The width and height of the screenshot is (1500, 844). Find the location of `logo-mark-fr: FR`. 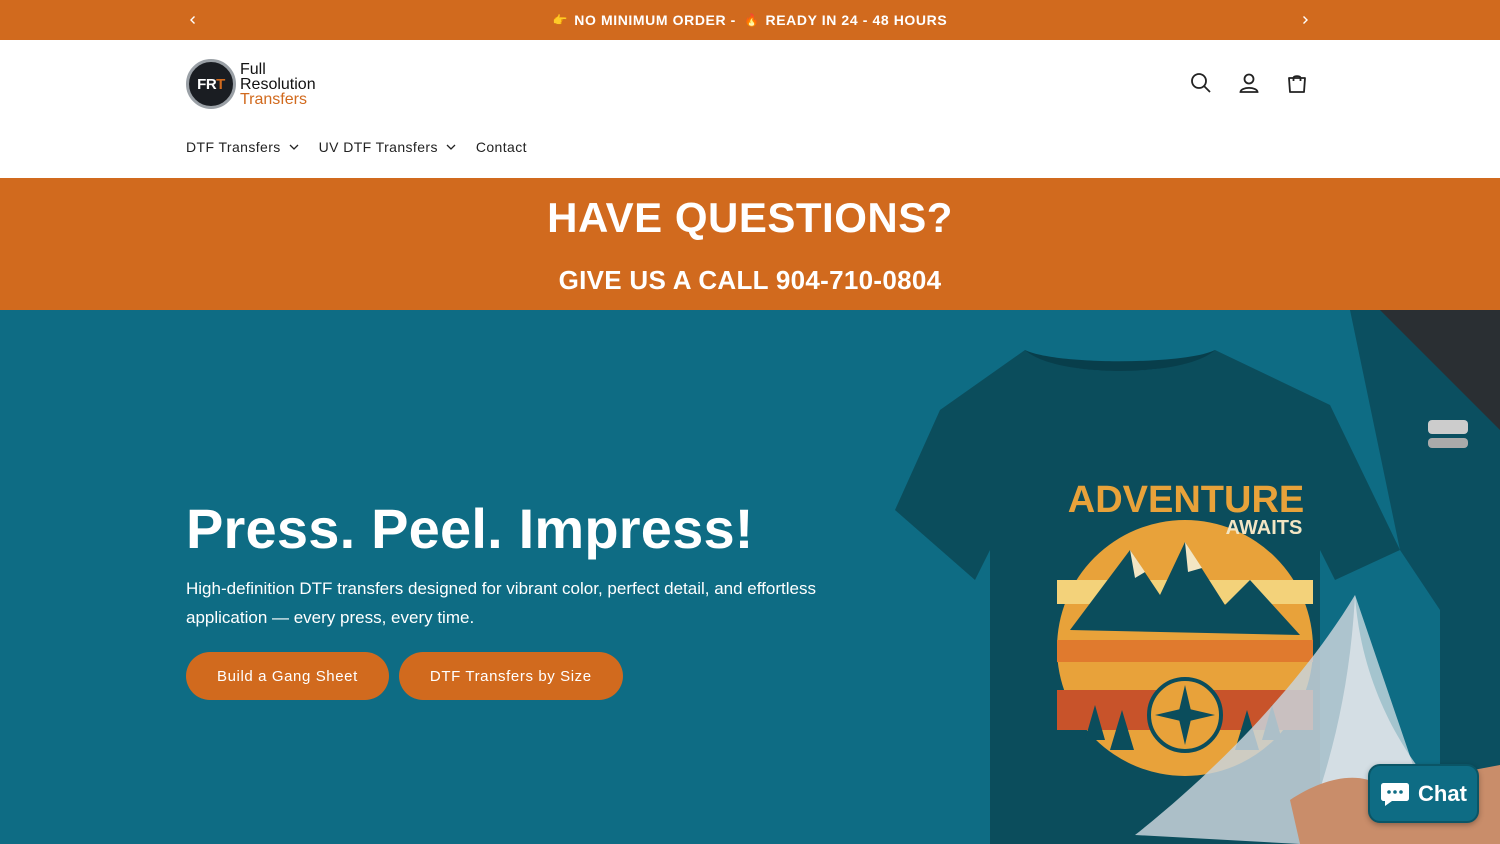

logo-mark-fr: FR is located at coordinates (207, 84).